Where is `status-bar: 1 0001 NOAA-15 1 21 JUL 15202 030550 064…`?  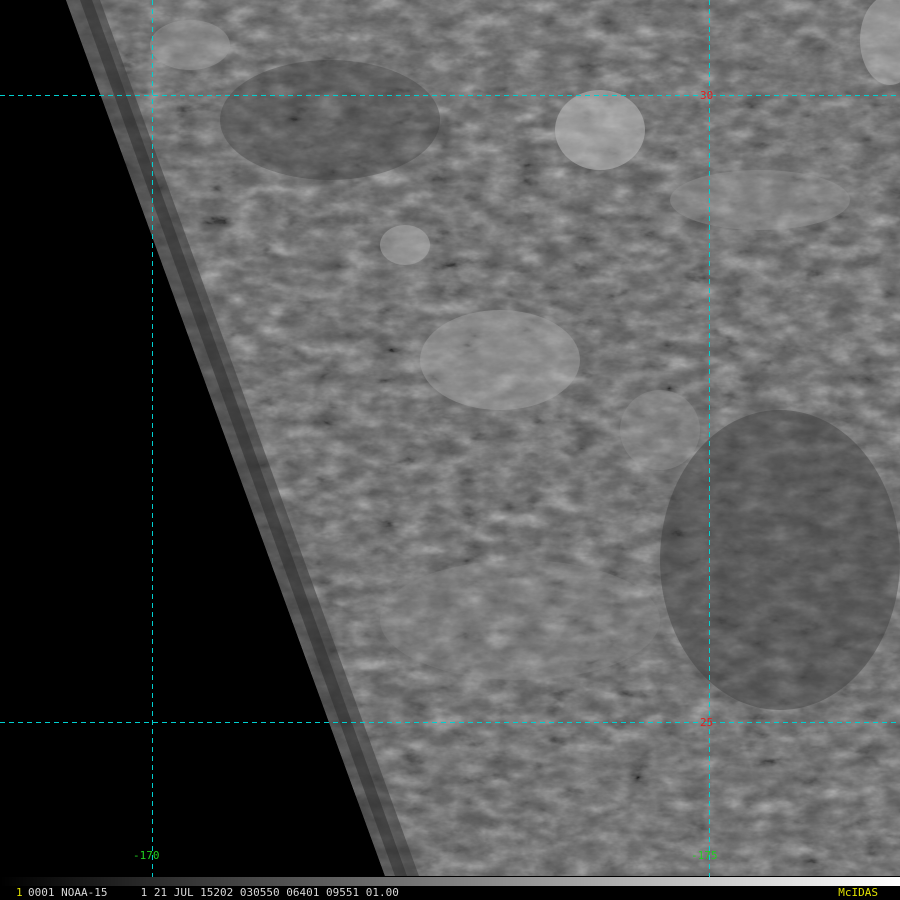
status-bar: 1 0001 NOAA-15 1 21 JUL 15202 030550 064… is located at coordinates (450, 893).